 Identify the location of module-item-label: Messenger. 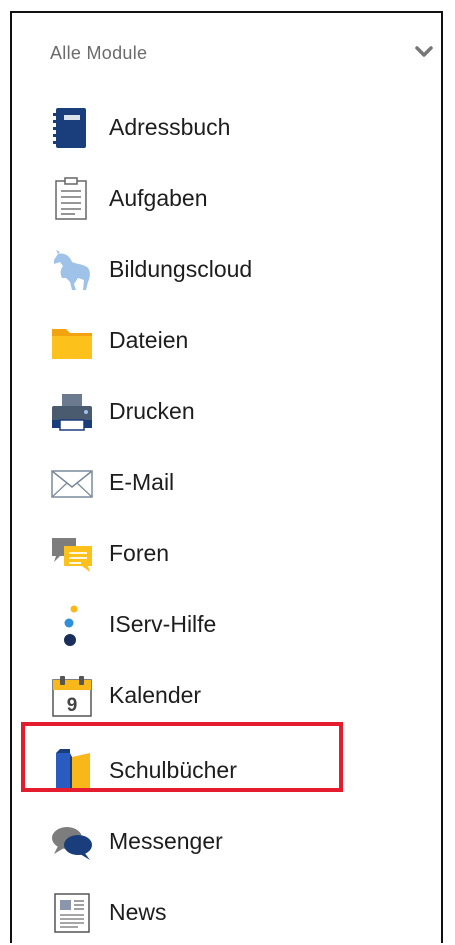
(166, 841).